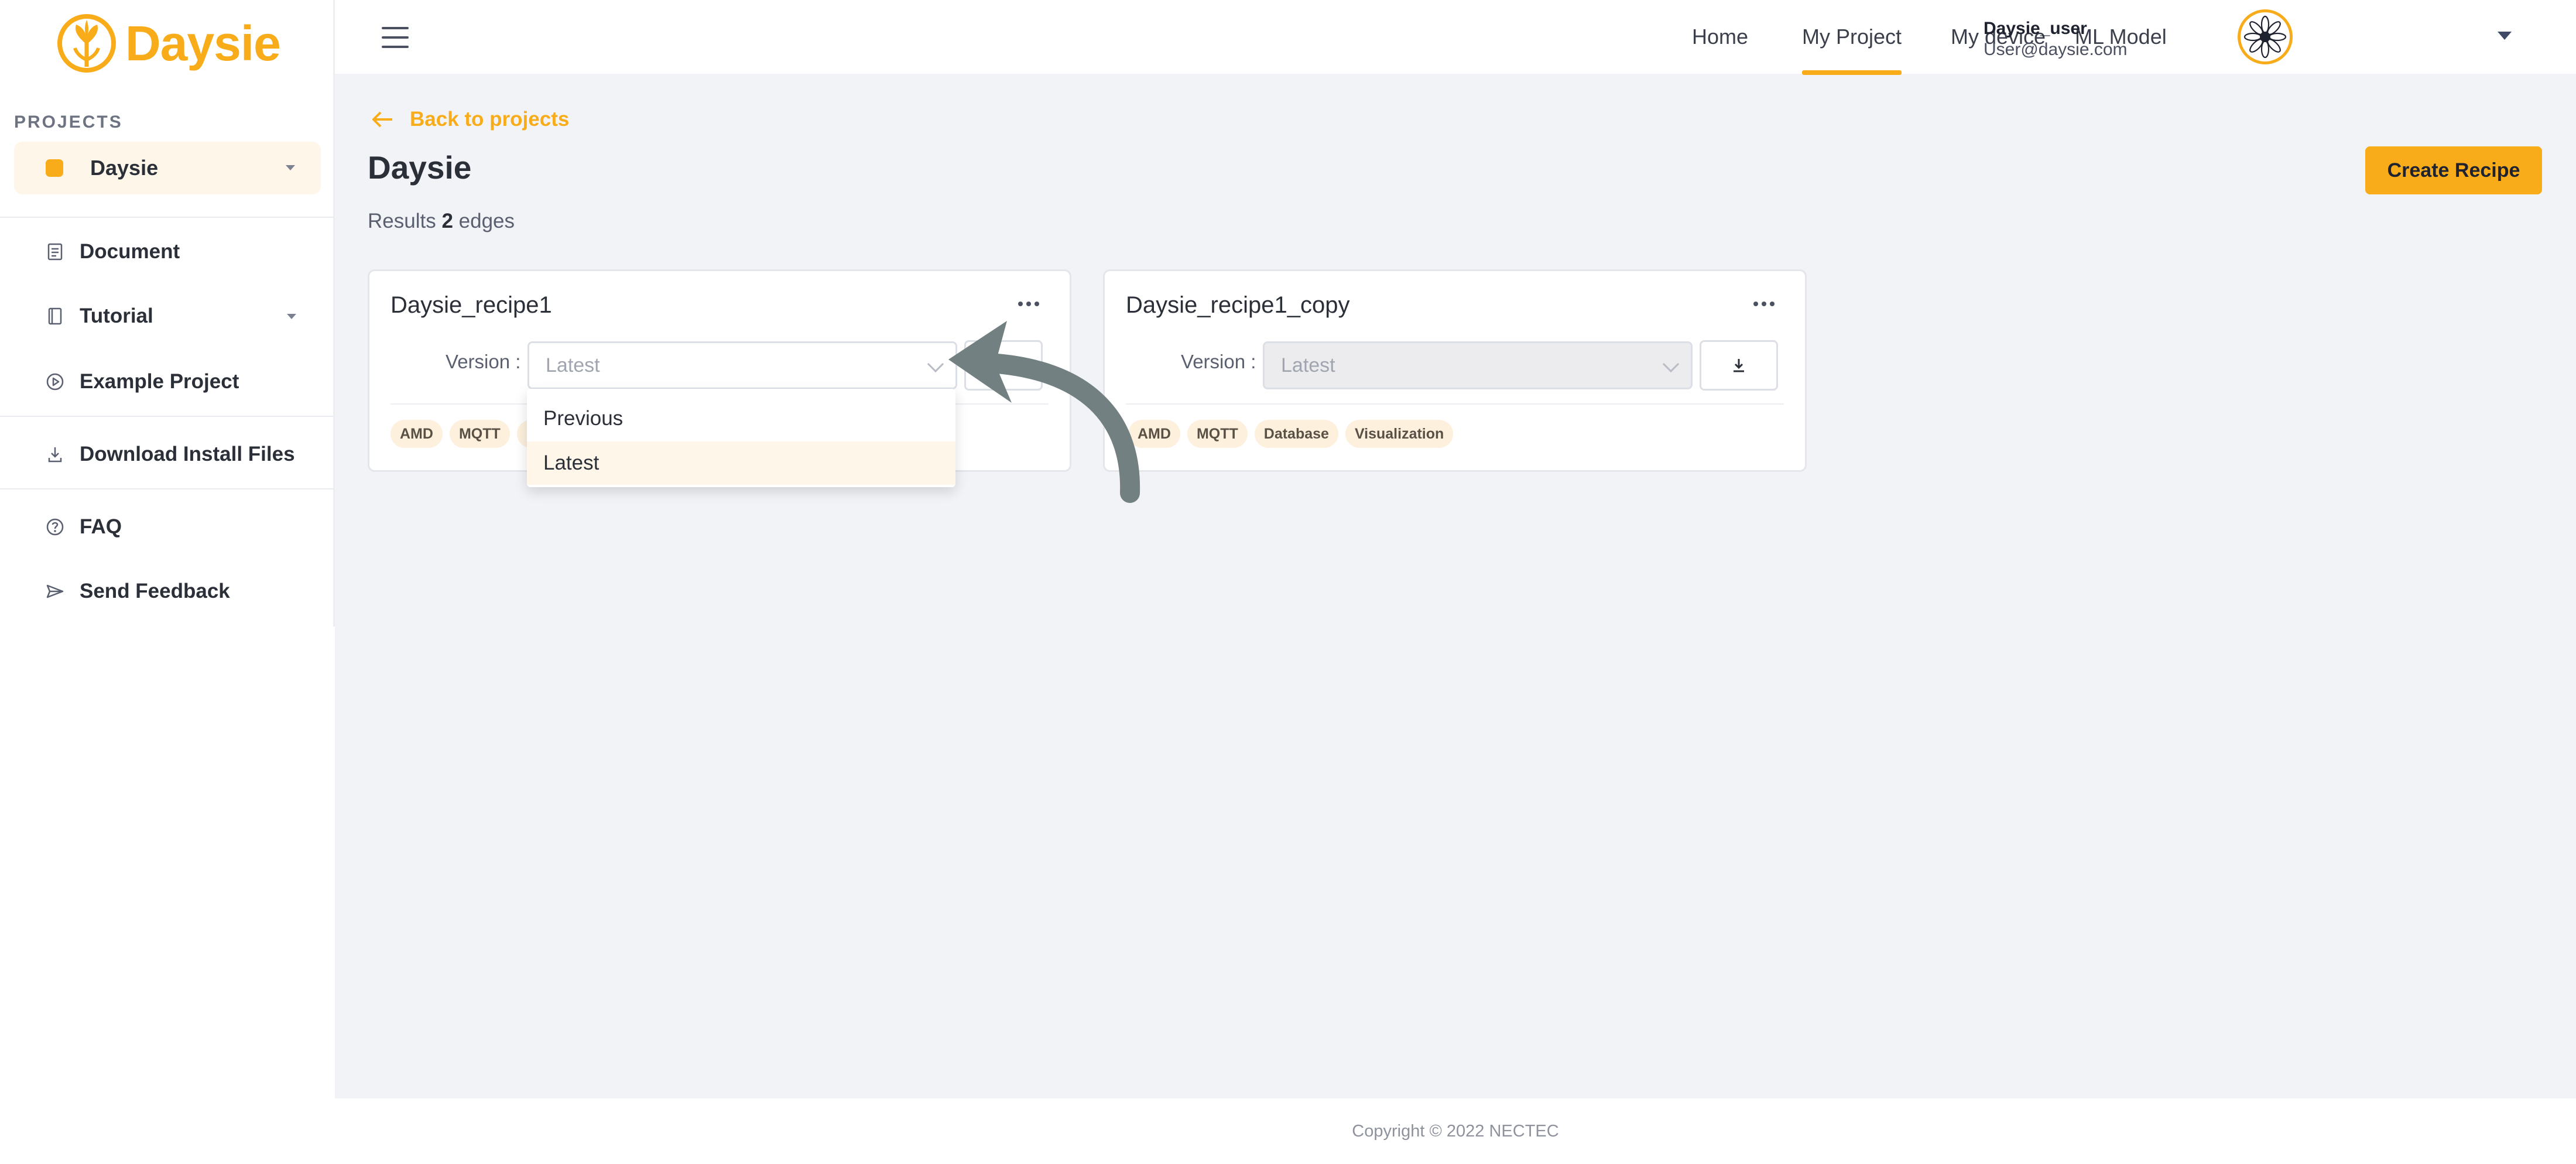 This screenshot has width=2576, height=1164. I want to click on topnav-home: Home, so click(1720, 37).